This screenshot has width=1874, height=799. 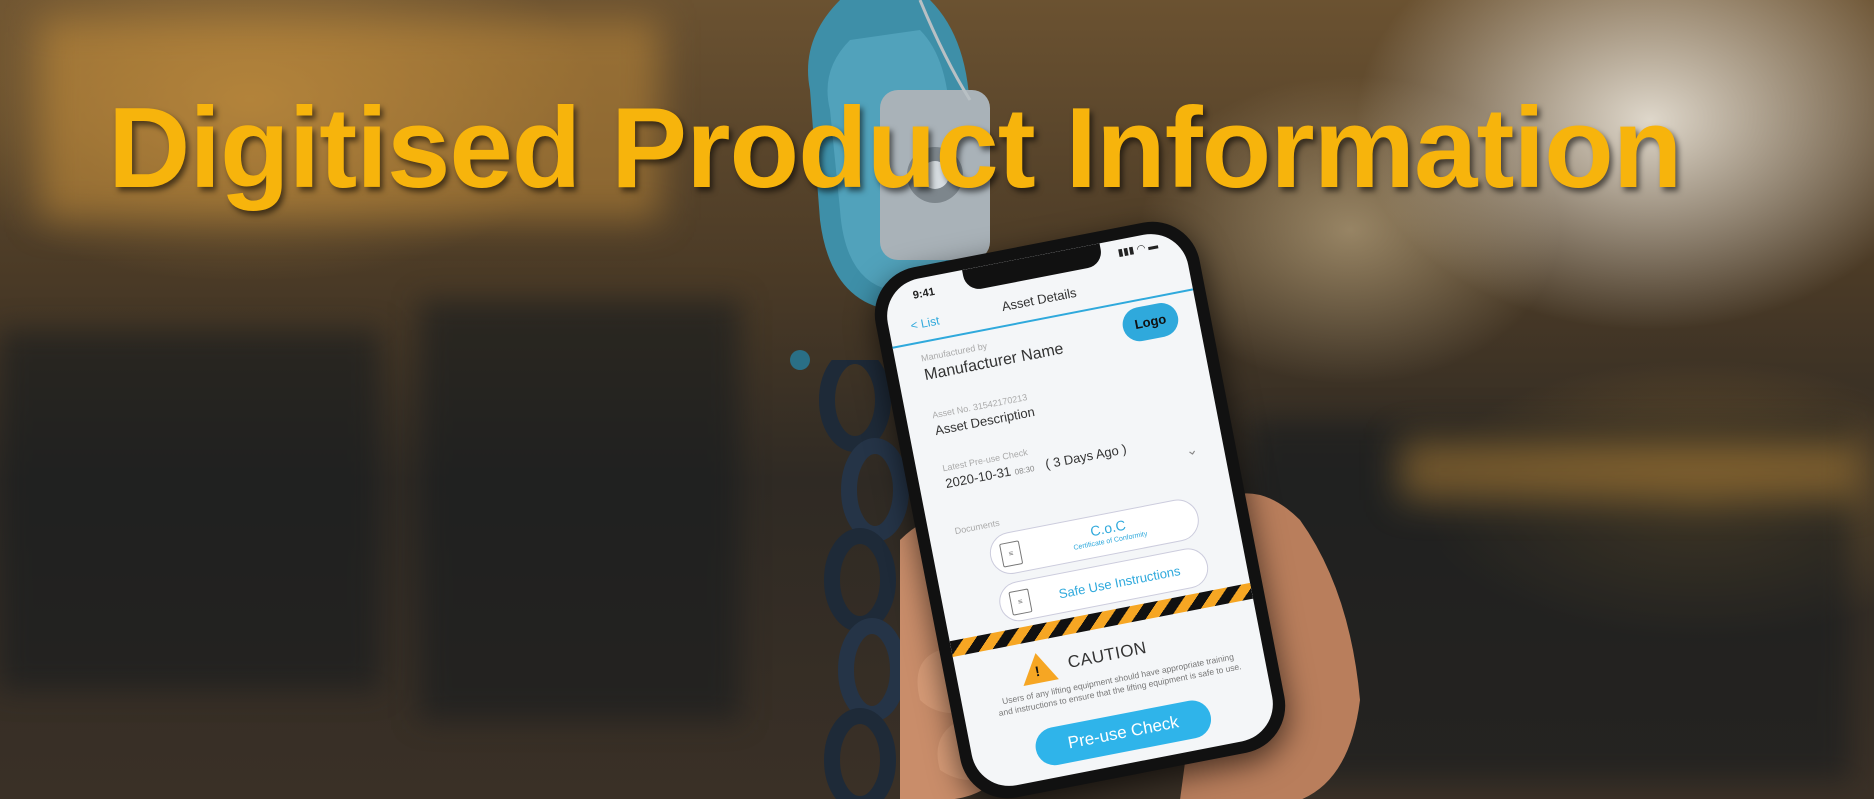 I want to click on logo-cloud-icon: Logo, so click(x=1150, y=322).